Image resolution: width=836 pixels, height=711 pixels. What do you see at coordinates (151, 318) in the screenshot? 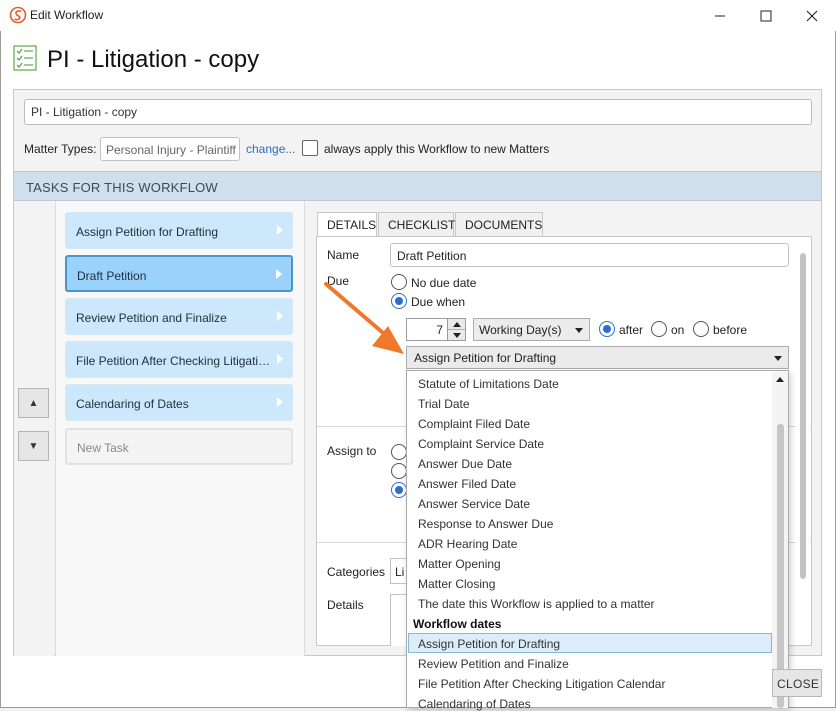
I see `task-label: Review Petition and Finalize` at bounding box center [151, 318].